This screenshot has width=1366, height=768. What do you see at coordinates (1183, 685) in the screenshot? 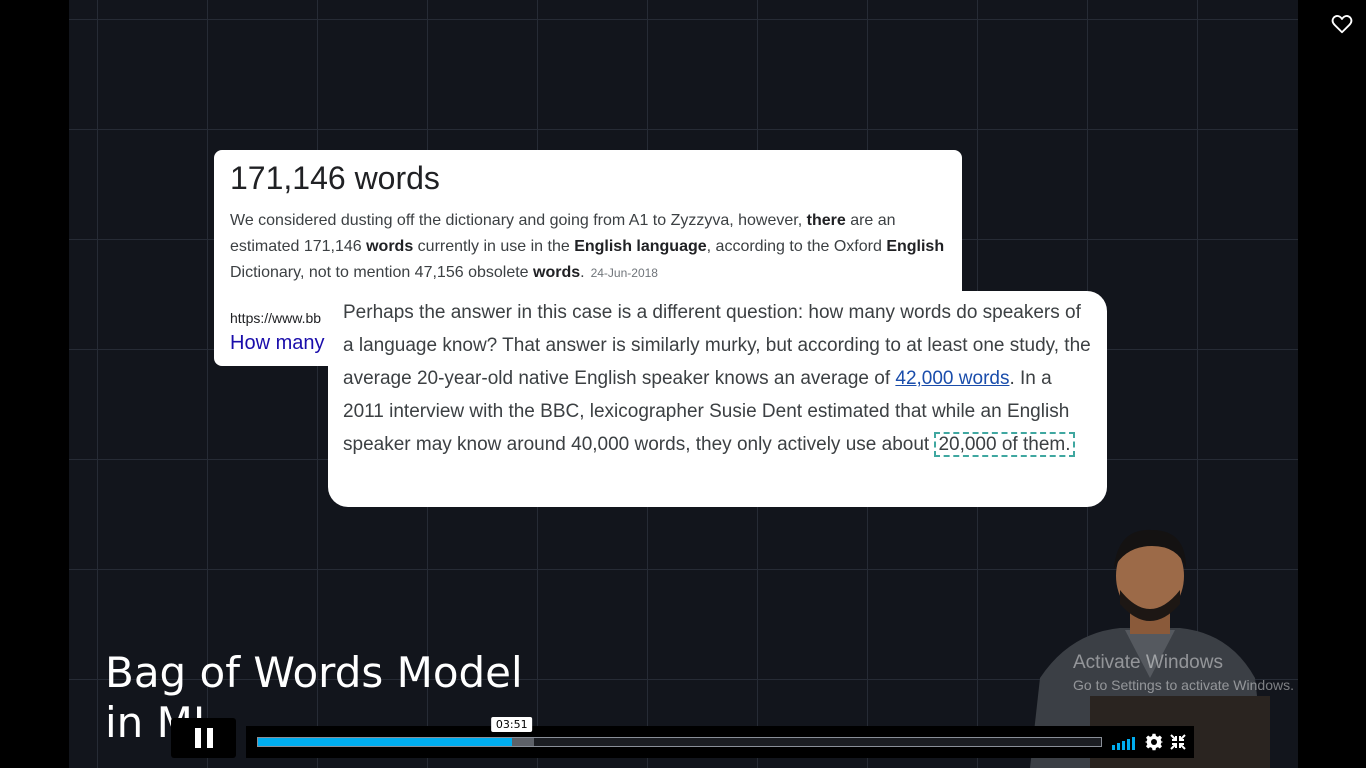
I see `watermark-subtitle: Go to Settings to activate Windows.` at bounding box center [1183, 685].